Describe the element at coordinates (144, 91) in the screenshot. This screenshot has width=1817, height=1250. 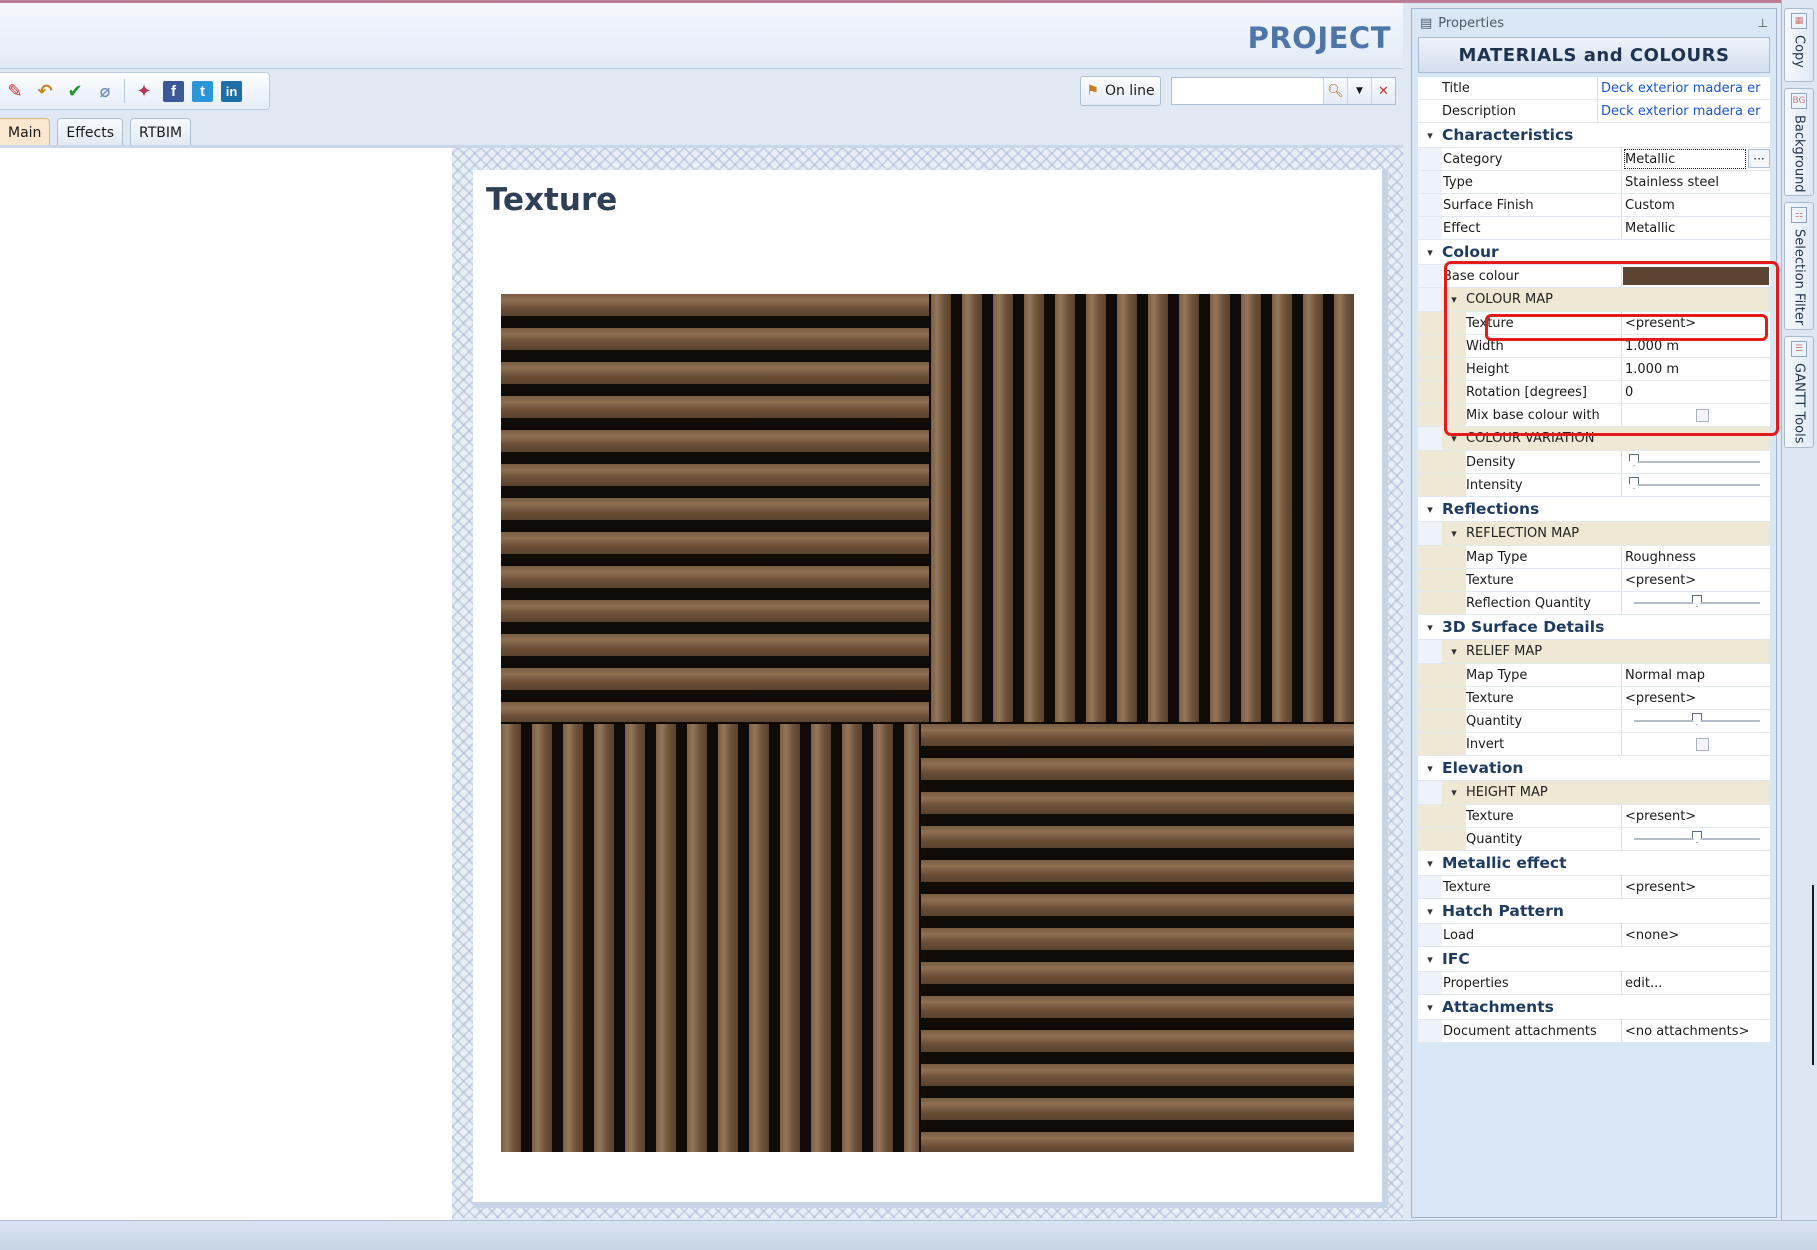
I see `web-icon: ✦` at that location.